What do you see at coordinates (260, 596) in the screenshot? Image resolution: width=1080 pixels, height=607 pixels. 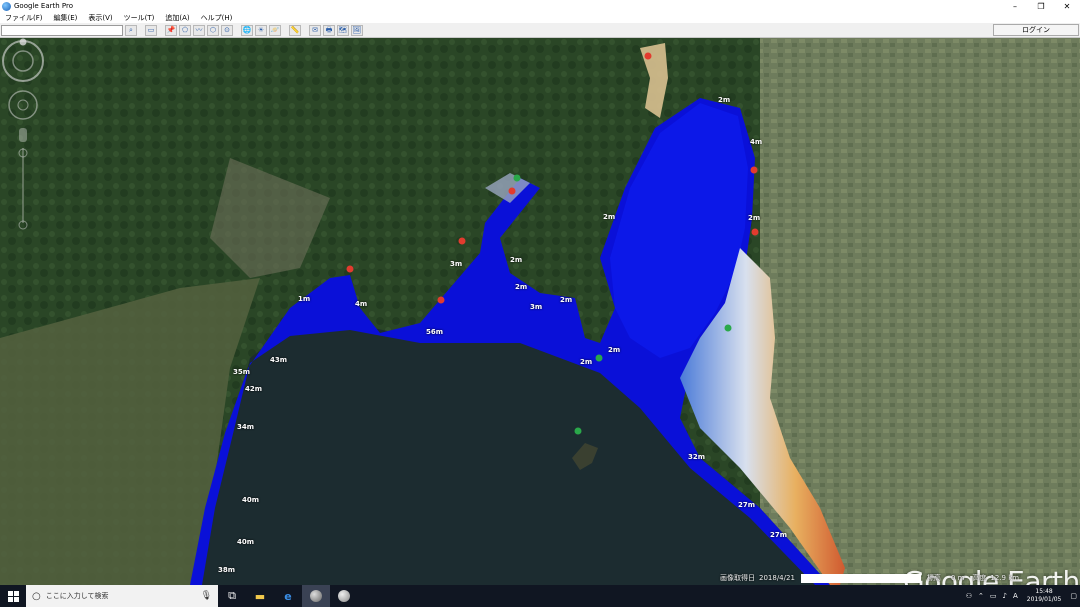 I see `file-explorer-button: ▬` at bounding box center [260, 596].